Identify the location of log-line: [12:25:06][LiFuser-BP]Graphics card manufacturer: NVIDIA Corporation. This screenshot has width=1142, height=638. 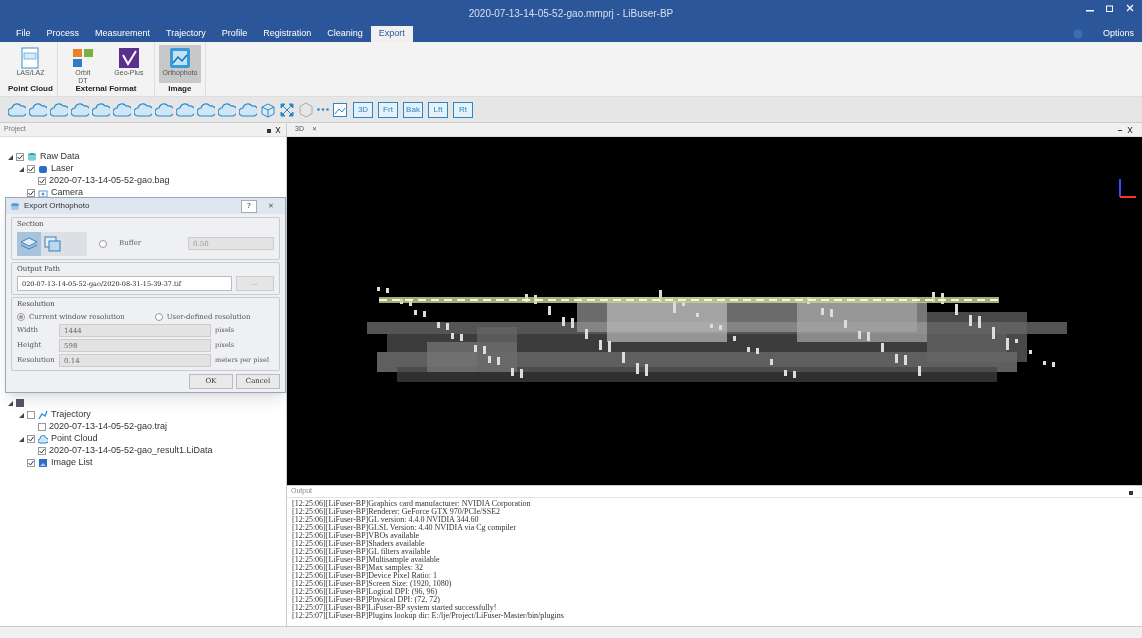
(412, 504).